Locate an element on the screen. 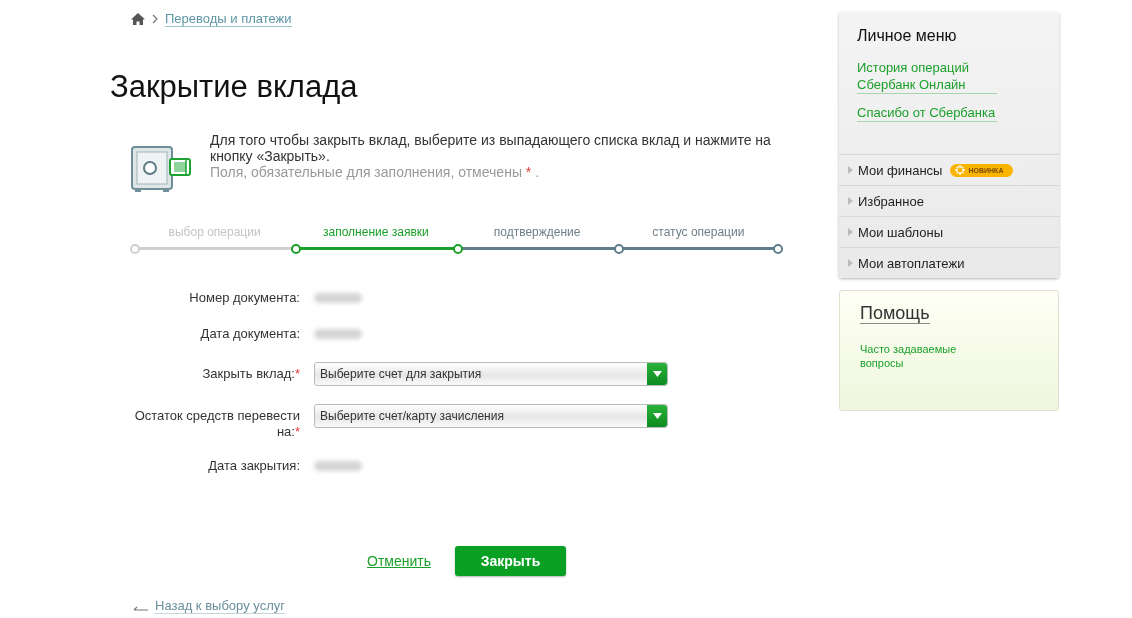  field-label: Номер документа: is located at coordinates (244, 298).